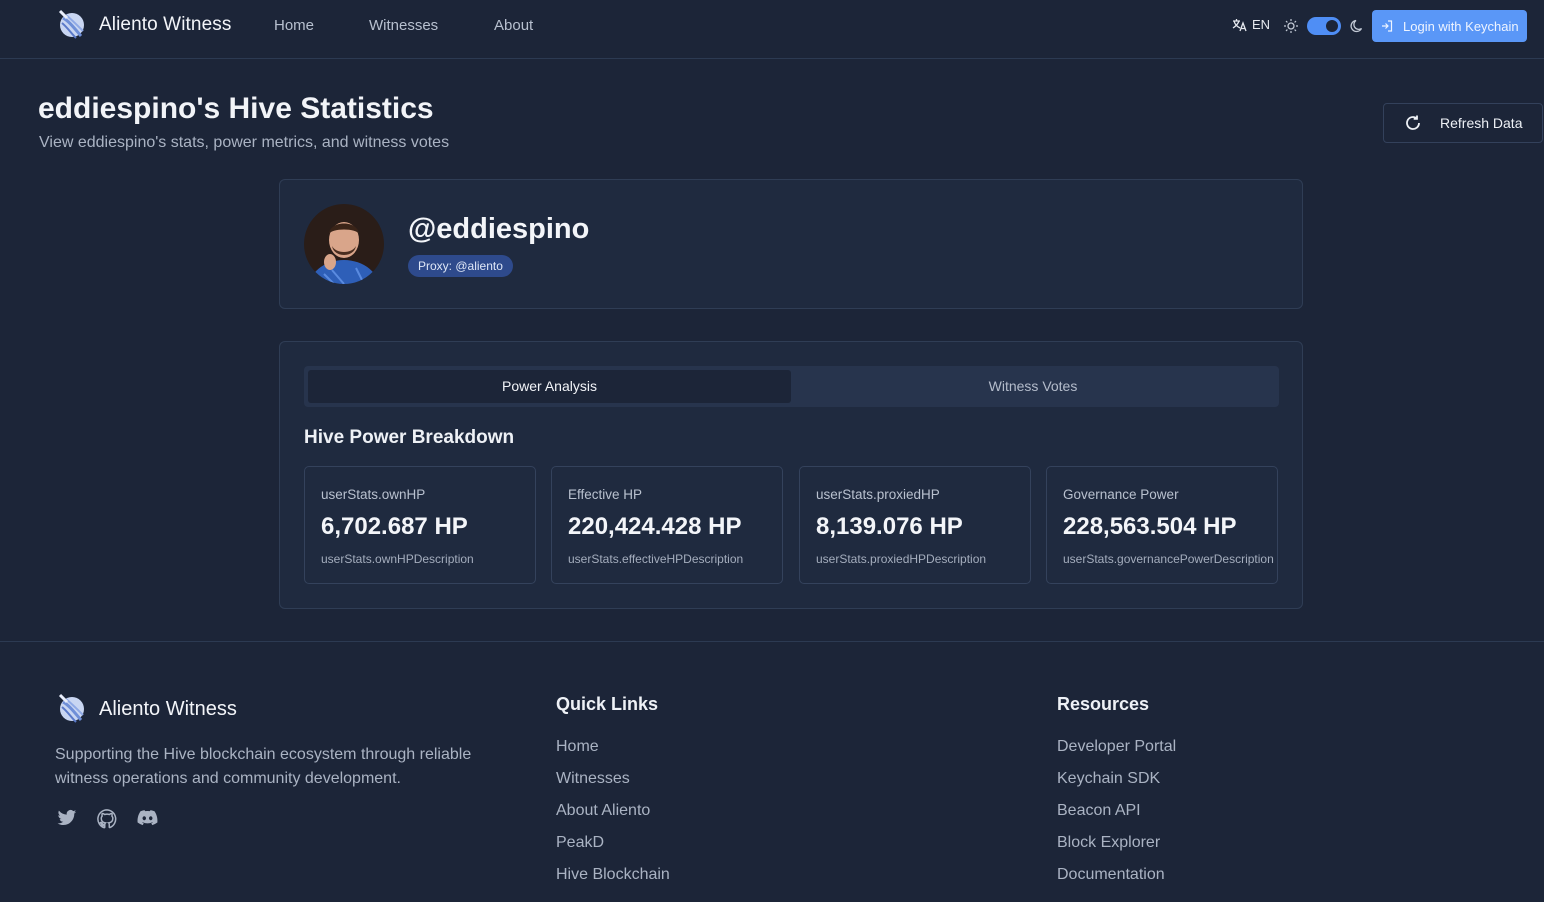 Image resolution: width=1544 pixels, height=902 pixels. I want to click on stat-description: userStats.effectiveHPDescription, so click(656, 559).